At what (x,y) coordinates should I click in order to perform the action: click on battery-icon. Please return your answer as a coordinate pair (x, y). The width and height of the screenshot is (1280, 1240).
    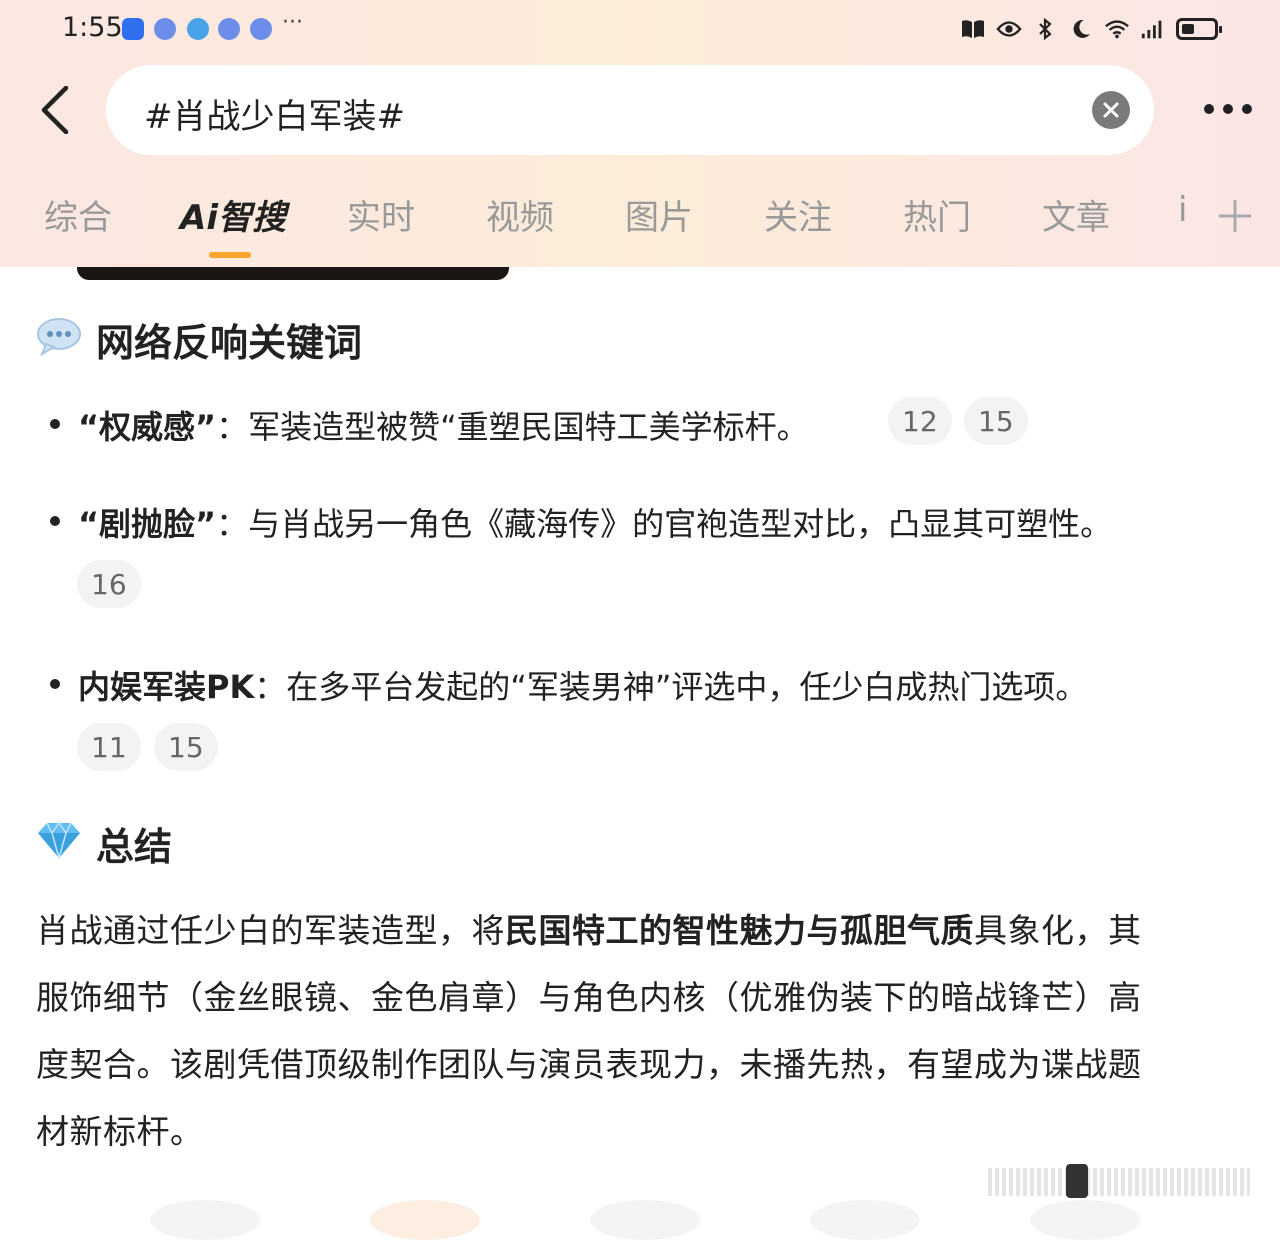
    Looking at the image, I should click on (1199, 29).